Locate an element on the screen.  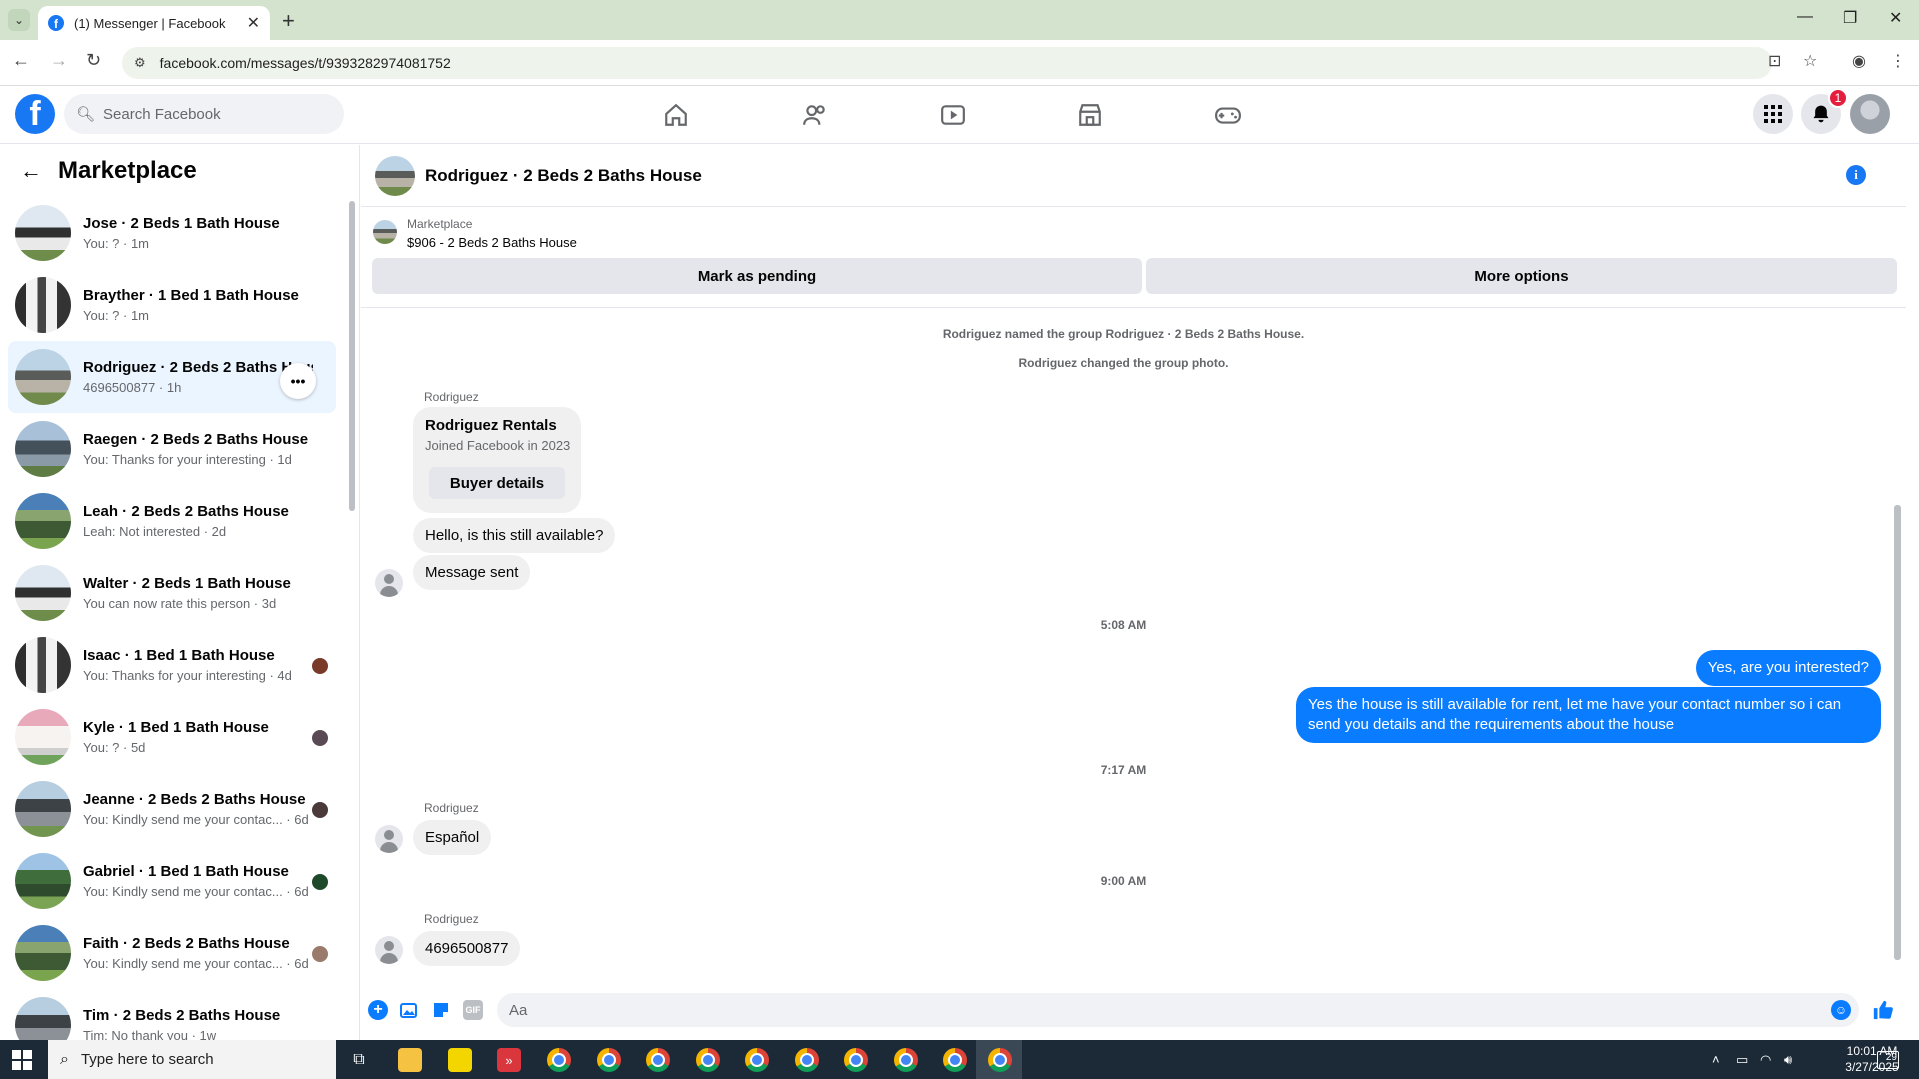
volume-icon: 🔊︎ is located at coordinates (1788, 1060).